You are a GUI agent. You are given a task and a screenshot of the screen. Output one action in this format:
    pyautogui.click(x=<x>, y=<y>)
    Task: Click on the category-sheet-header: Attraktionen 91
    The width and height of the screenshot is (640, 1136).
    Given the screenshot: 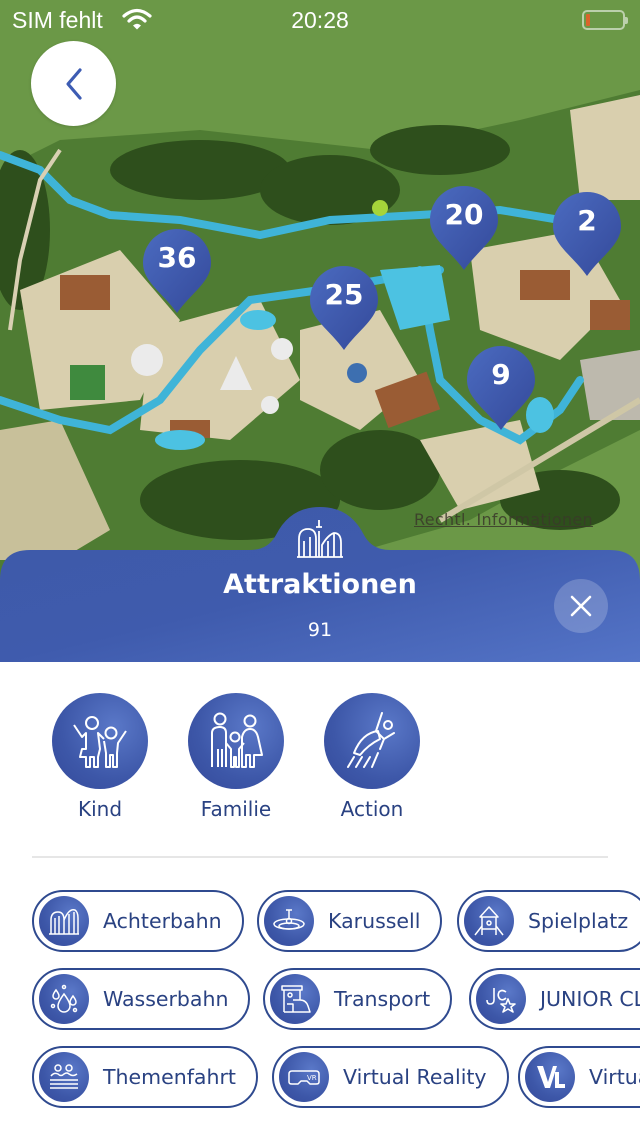 What is the action you would take?
    pyautogui.click(x=320, y=583)
    